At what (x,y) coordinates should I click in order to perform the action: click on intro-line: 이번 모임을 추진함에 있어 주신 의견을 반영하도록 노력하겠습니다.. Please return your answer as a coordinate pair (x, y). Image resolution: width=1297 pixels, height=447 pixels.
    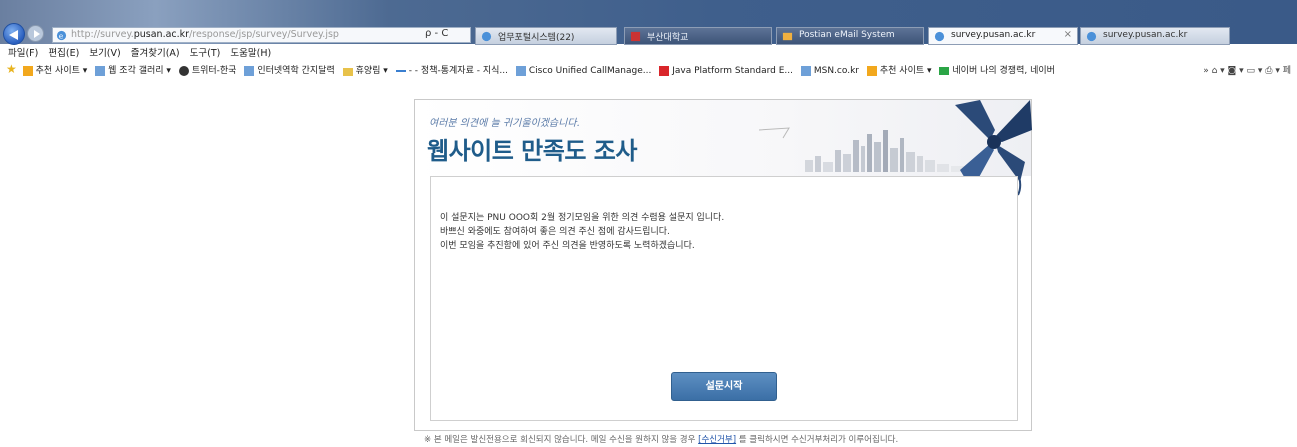
    Looking at the image, I should click on (567, 246).